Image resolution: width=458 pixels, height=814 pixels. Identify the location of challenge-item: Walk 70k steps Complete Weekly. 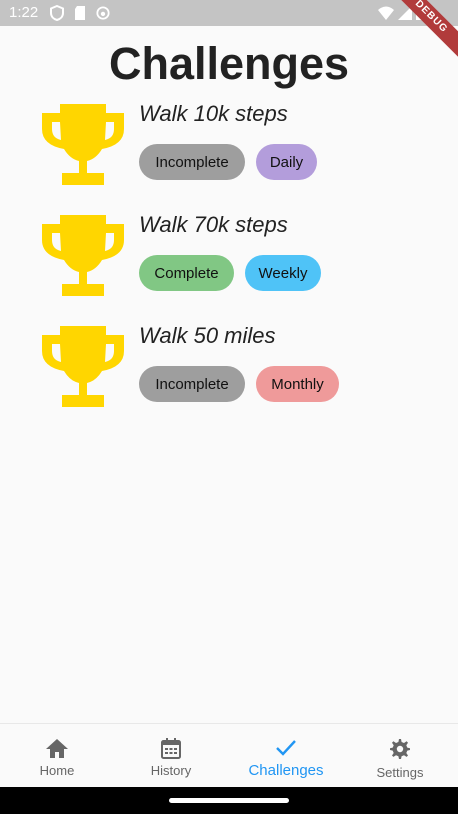
(240, 257).